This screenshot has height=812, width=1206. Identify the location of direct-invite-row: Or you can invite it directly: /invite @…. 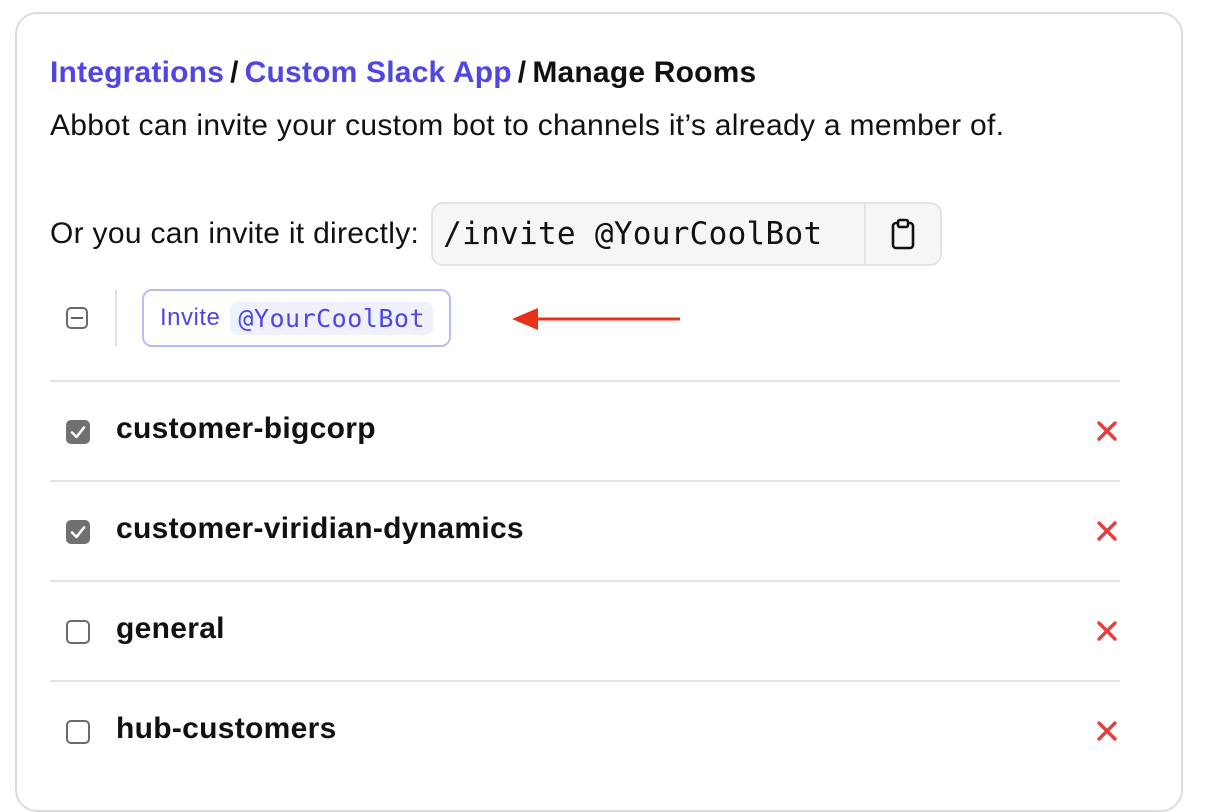
(496, 234).